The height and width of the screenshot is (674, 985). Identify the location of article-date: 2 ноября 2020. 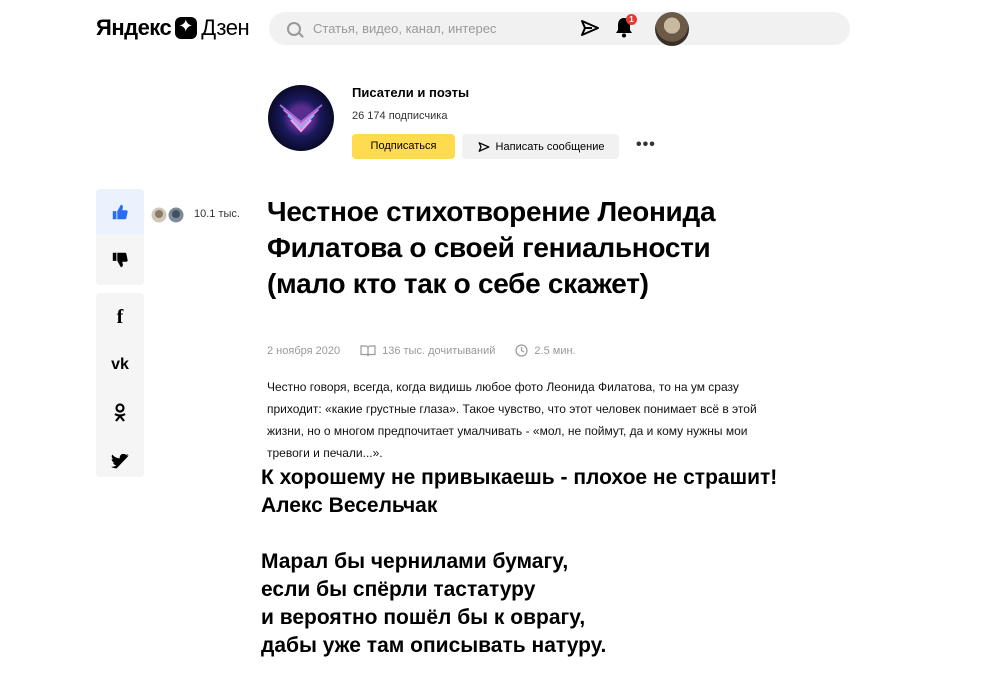
(304, 350).